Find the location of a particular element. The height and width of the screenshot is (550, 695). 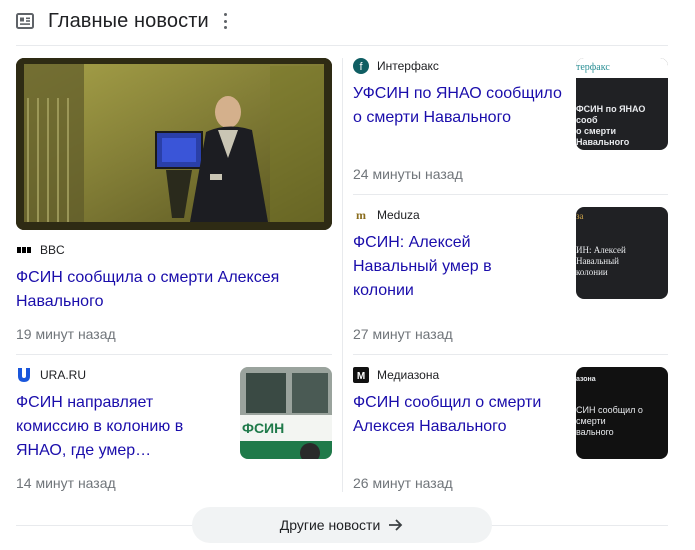

story-time: 27 минут назад is located at coordinates (403, 334).